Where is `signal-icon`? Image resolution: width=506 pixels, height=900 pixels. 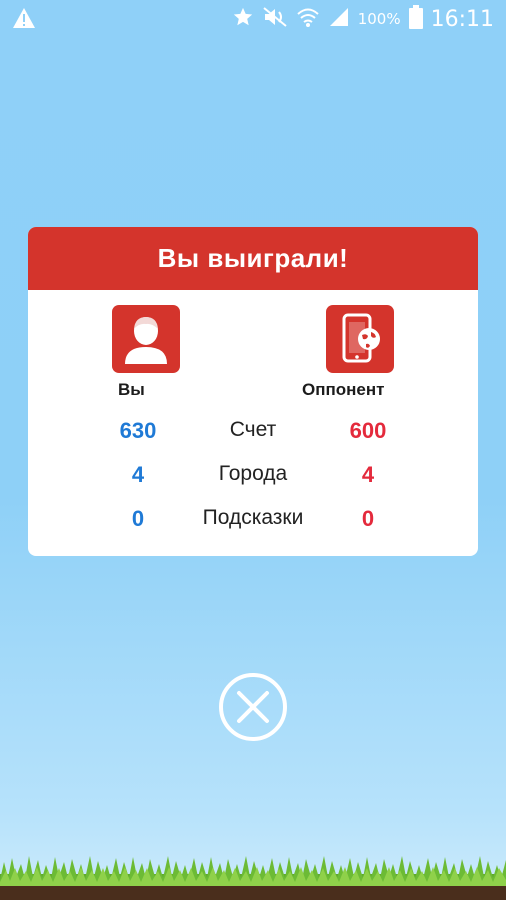 signal-icon is located at coordinates (339, 19).